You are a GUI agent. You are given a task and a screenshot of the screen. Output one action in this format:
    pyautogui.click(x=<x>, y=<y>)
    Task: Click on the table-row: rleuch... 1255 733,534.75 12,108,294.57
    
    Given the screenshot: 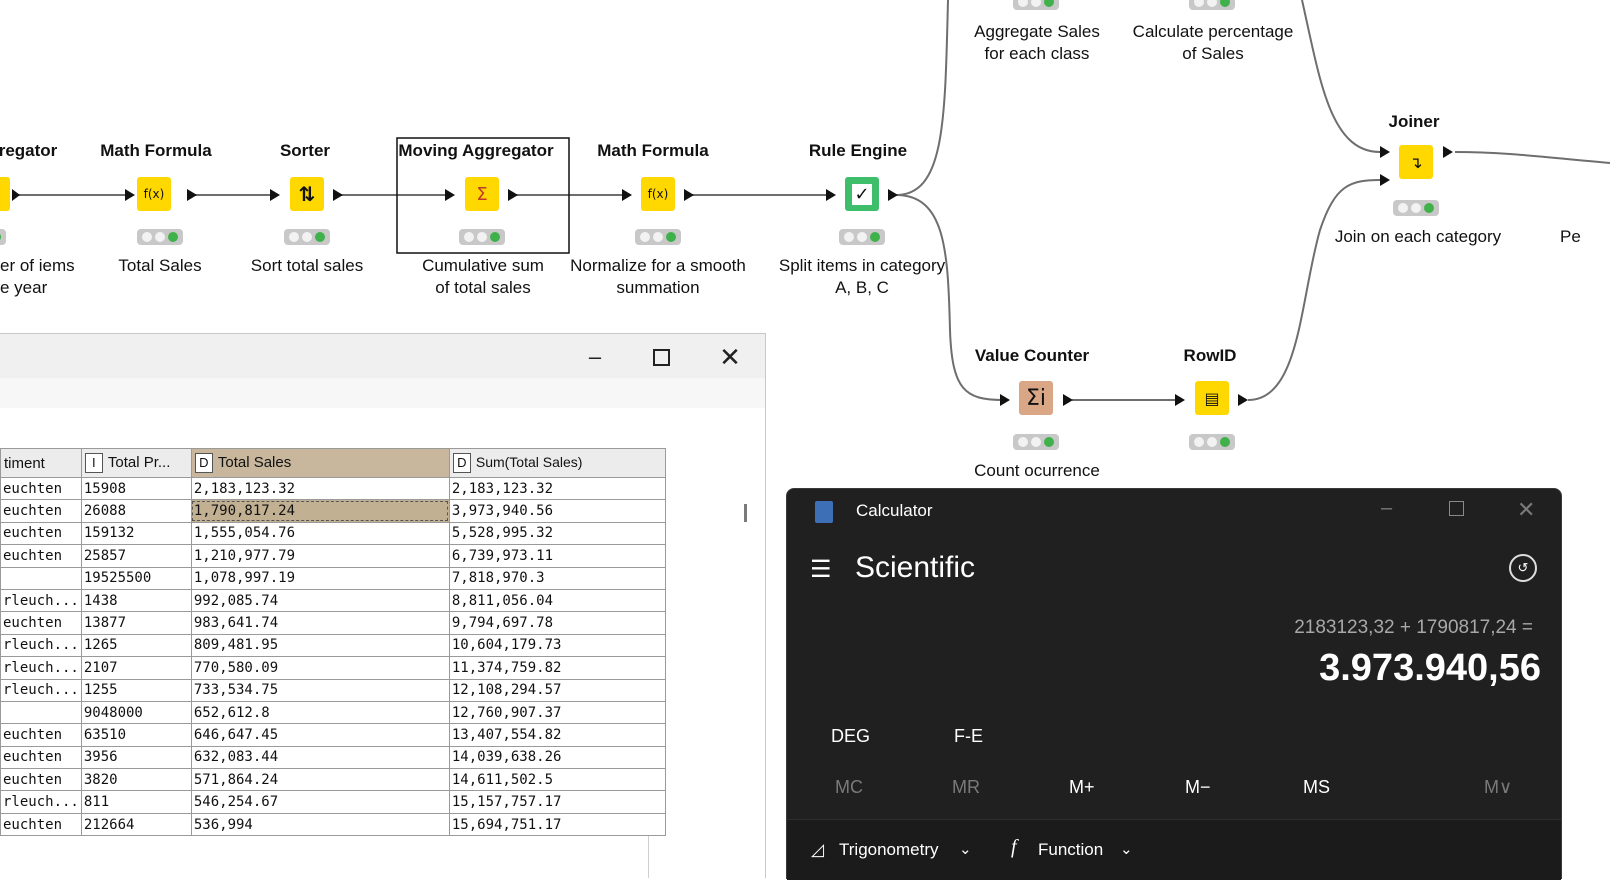 What is the action you would take?
    pyautogui.click(x=333, y=690)
    